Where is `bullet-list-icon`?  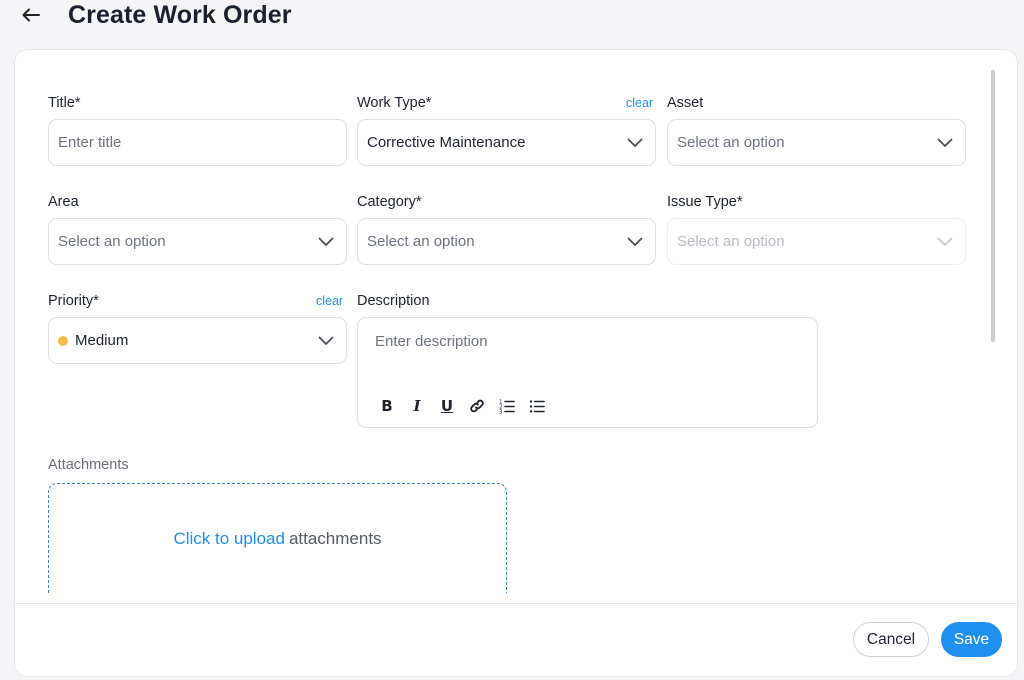 bullet-list-icon is located at coordinates (537, 406).